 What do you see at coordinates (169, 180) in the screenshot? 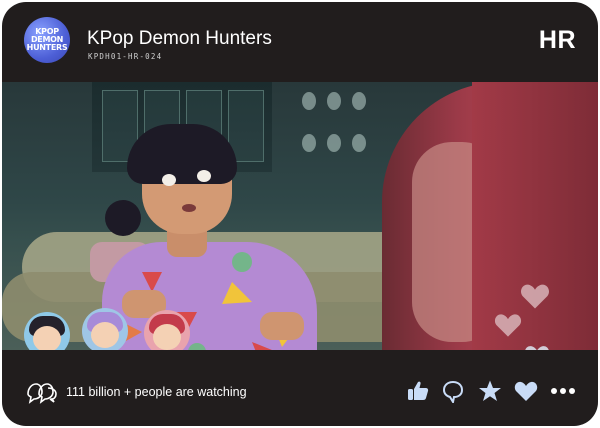
I see `character-eye-left` at bounding box center [169, 180].